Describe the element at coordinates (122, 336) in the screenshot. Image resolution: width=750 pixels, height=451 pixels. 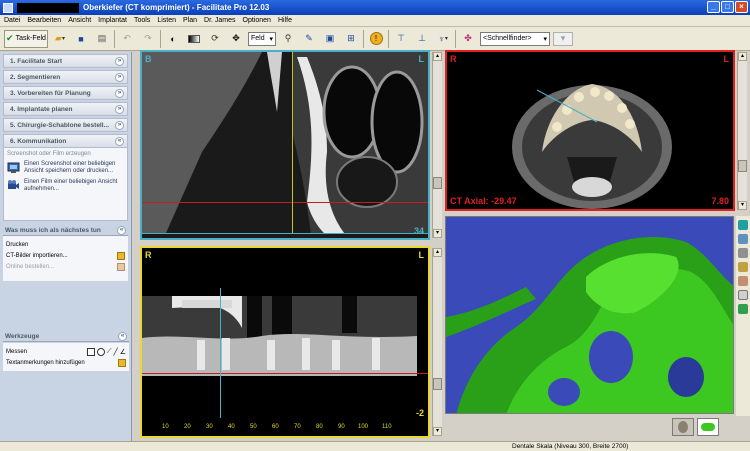
I see `chevron-up-icon: «` at that location.